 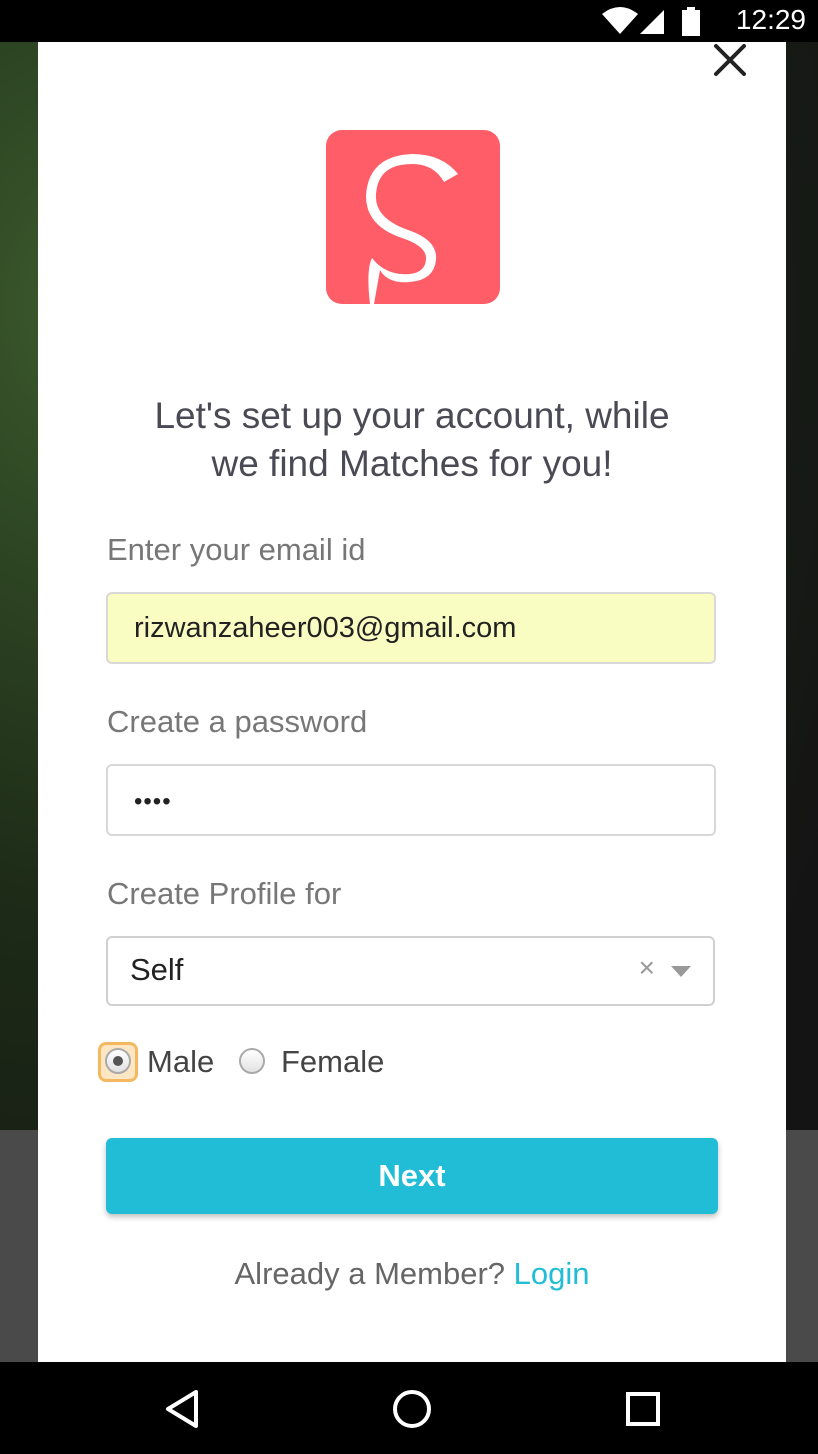 I want to click on login-link: Login, so click(x=552, y=1273).